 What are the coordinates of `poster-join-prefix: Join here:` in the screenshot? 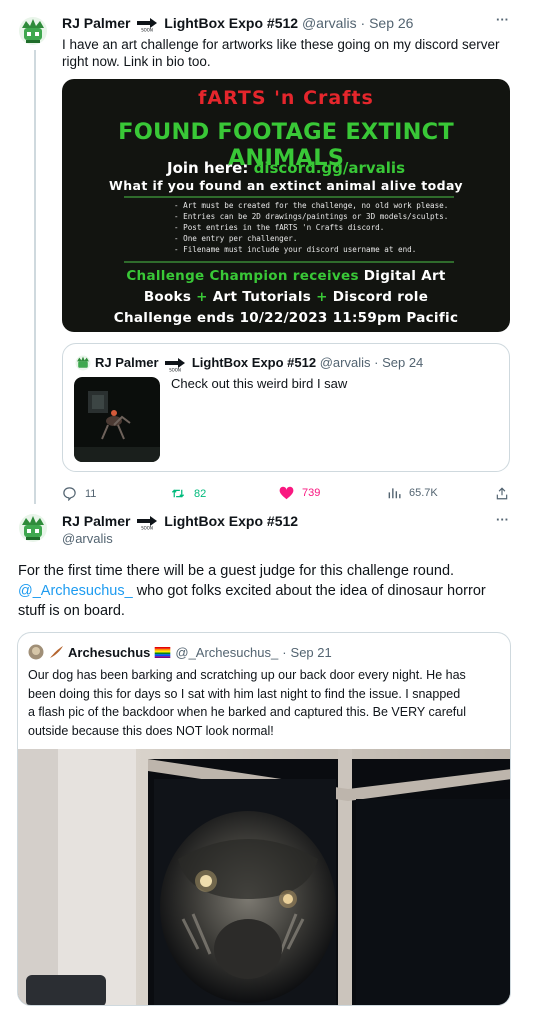 It's located at (210, 168).